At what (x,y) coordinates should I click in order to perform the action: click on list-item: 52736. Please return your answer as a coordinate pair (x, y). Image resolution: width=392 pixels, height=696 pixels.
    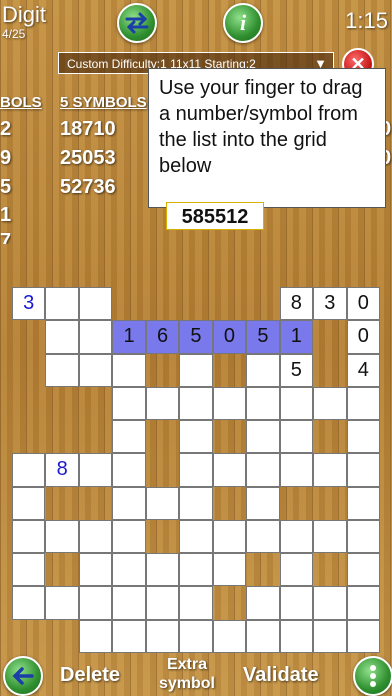
    Looking at the image, I should click on (88, 187).